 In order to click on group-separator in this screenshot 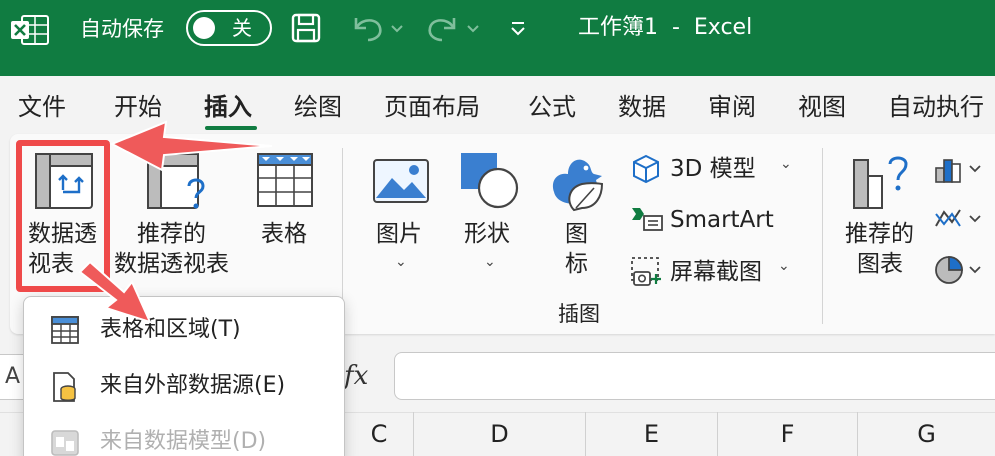, I will do `click(822, 236)`.